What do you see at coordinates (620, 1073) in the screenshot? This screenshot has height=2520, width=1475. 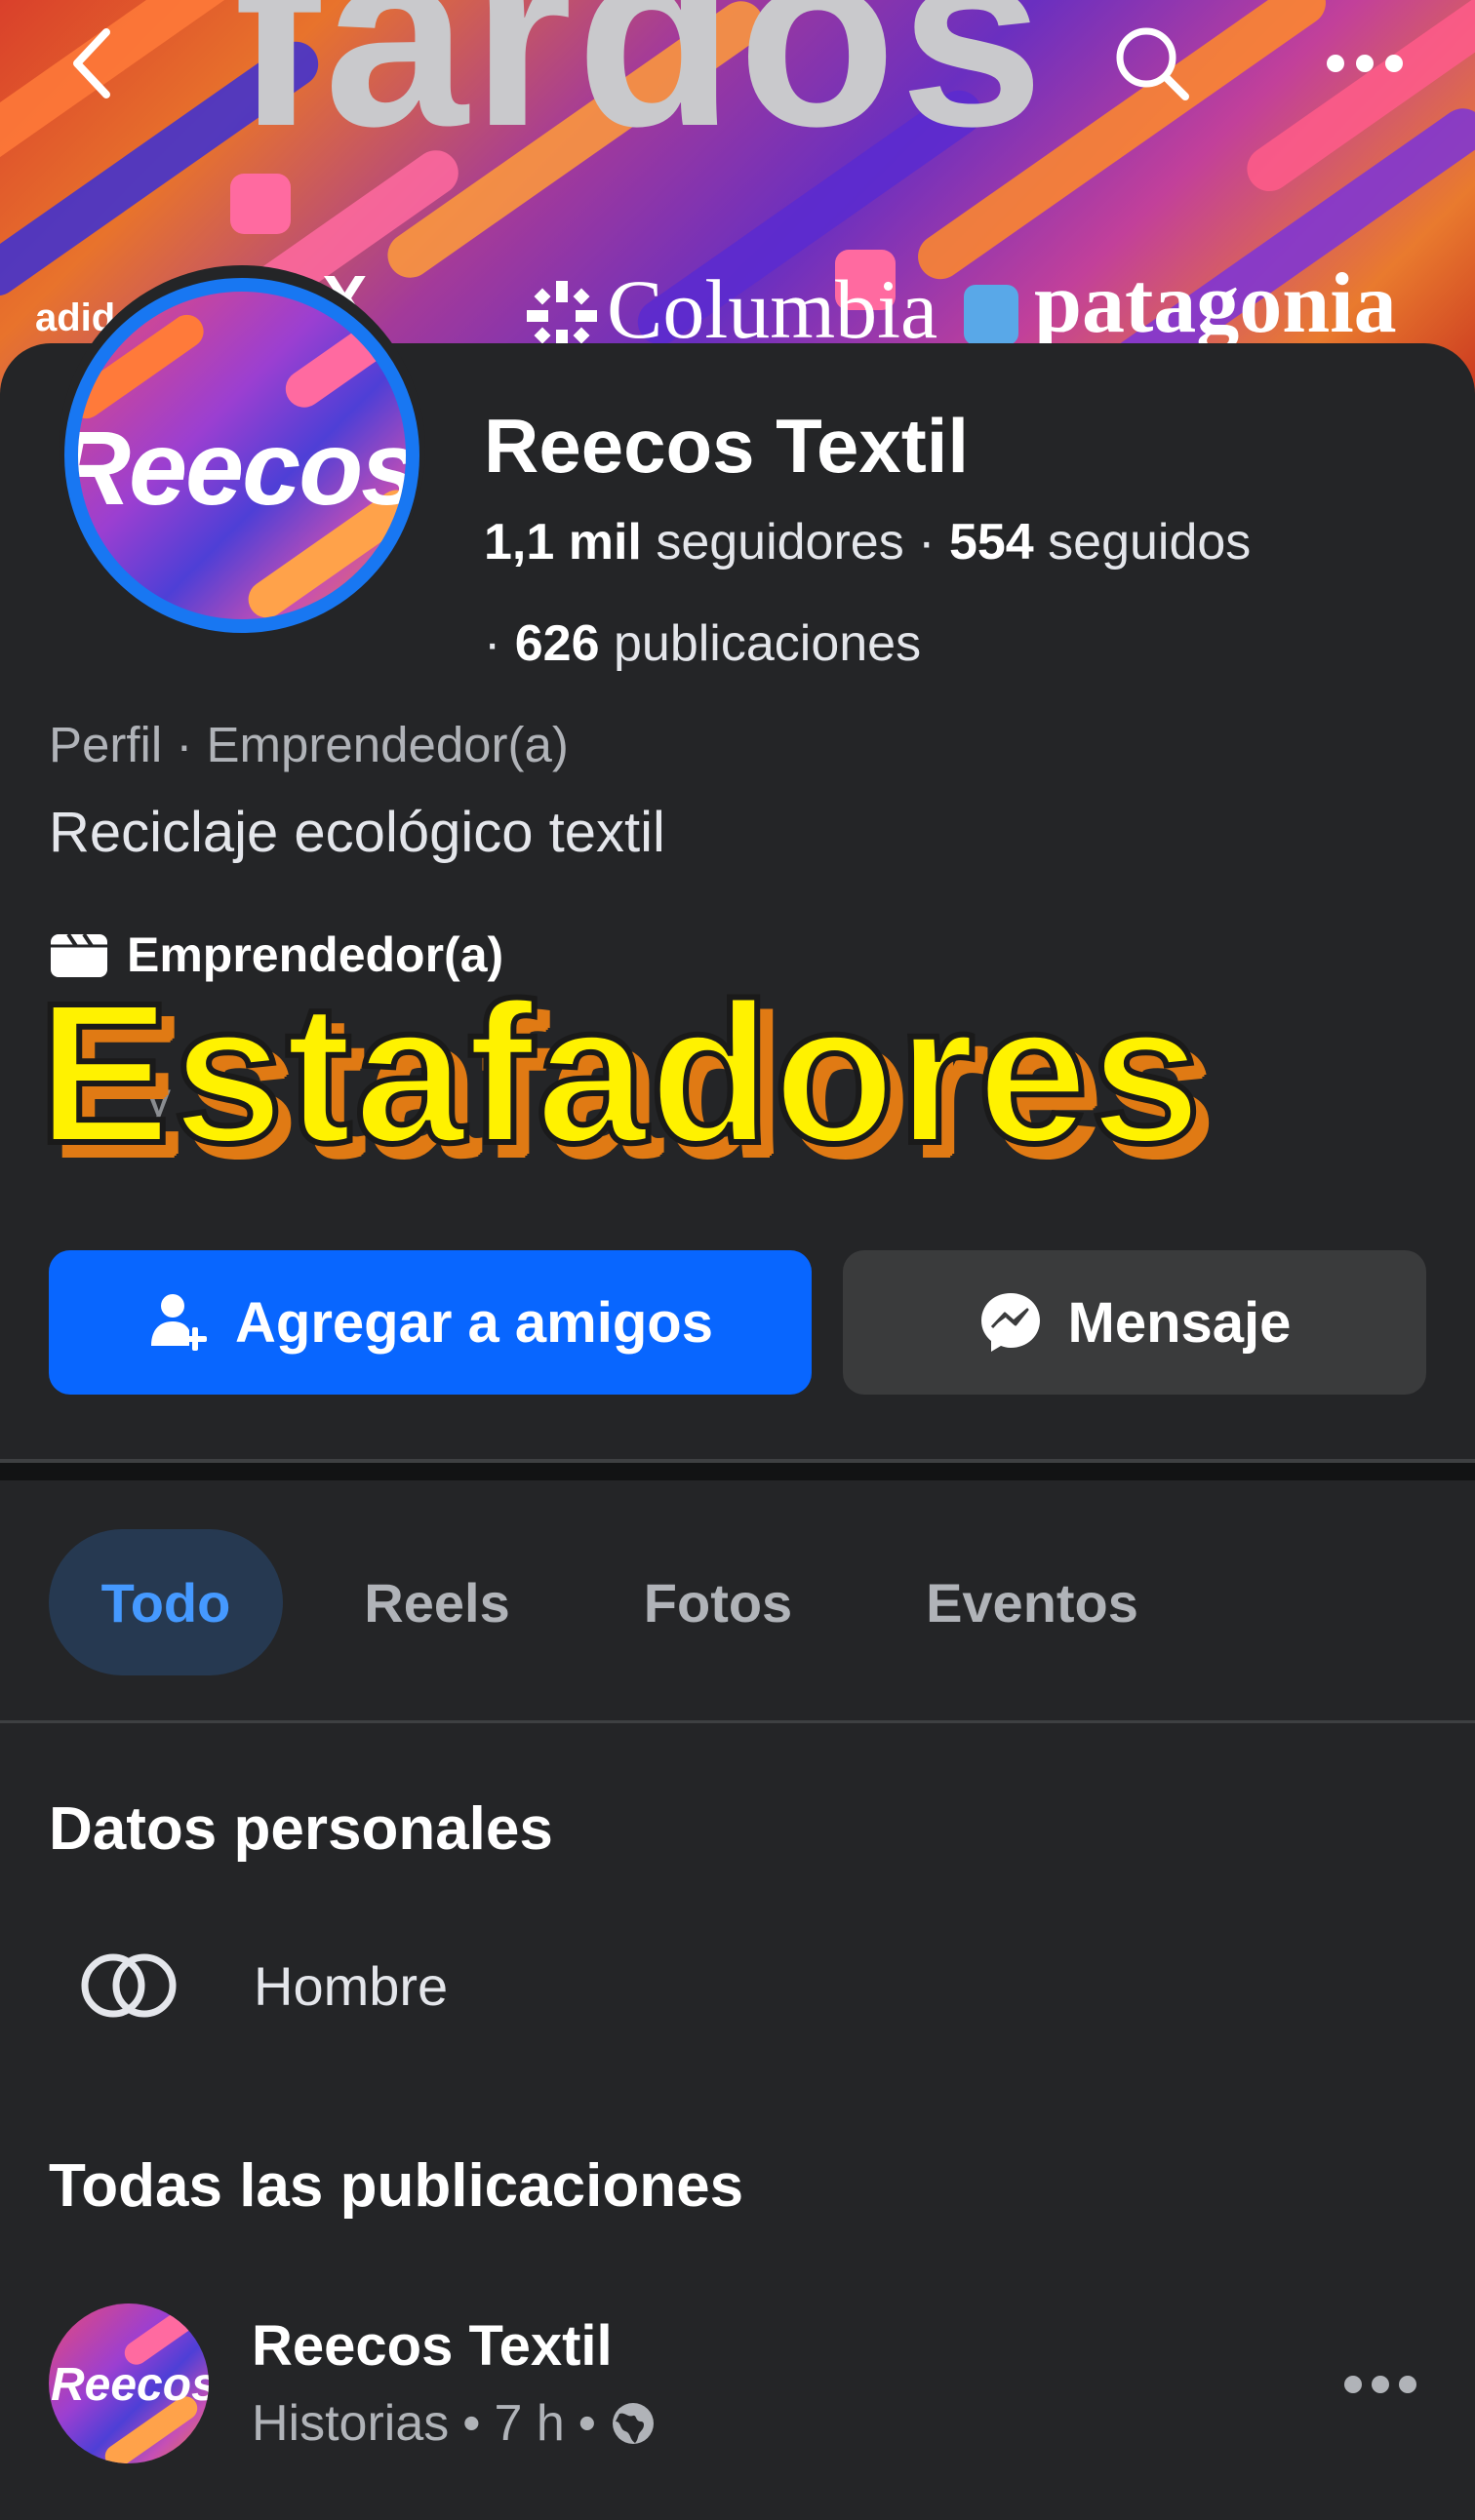 I see `overlay-caption: Estafadores` at bounding box center [620, 1073].